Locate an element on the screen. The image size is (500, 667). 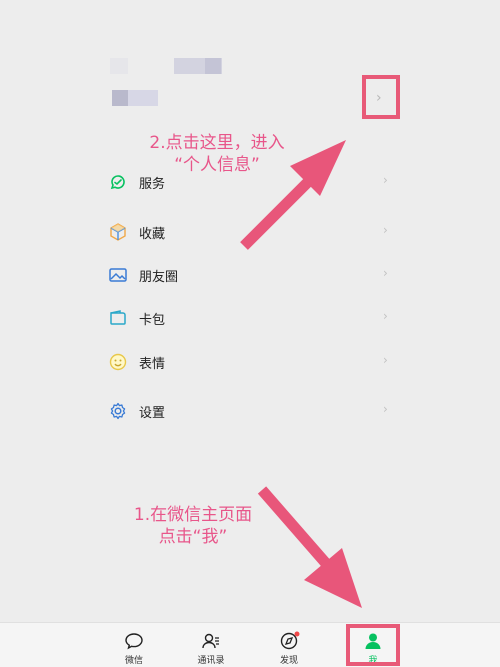
menu-item-label: 卡包 is located at coordinates (152, 320).